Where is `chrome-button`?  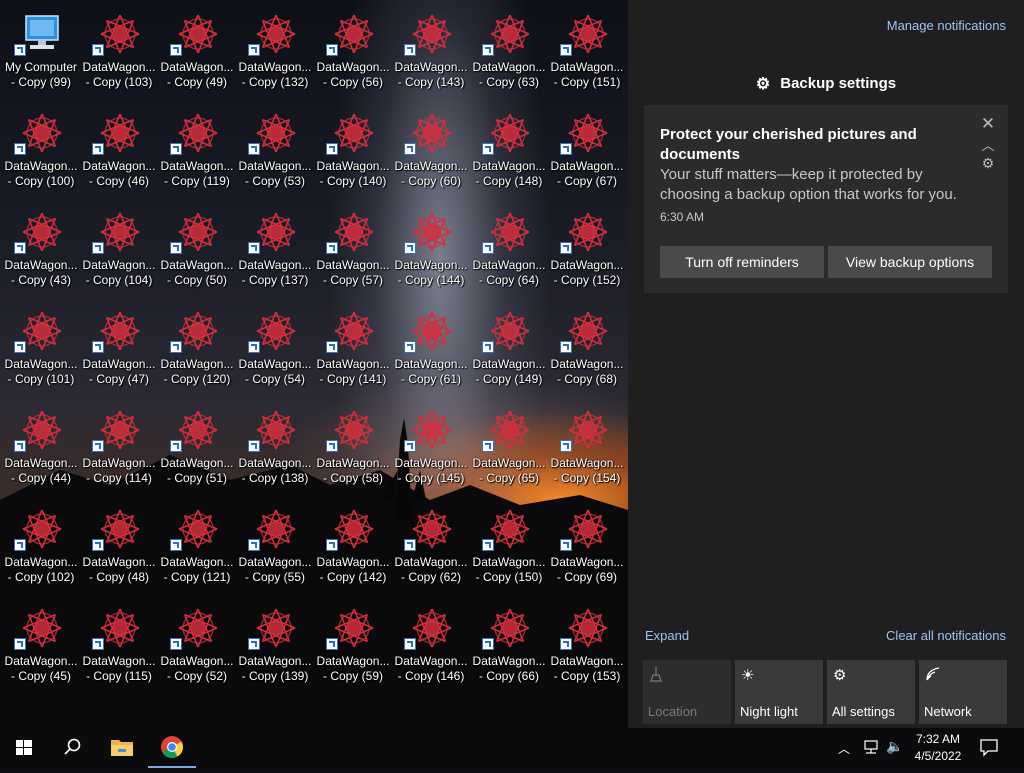
chrome-button is located at coordinates (172, 748).